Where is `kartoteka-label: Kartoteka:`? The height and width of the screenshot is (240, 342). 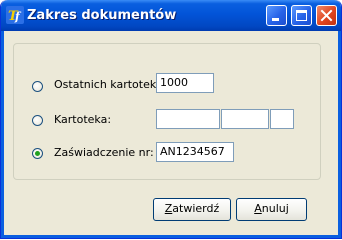
kartoteka-label: Kartoteka: is located at coordinates (83, 119).